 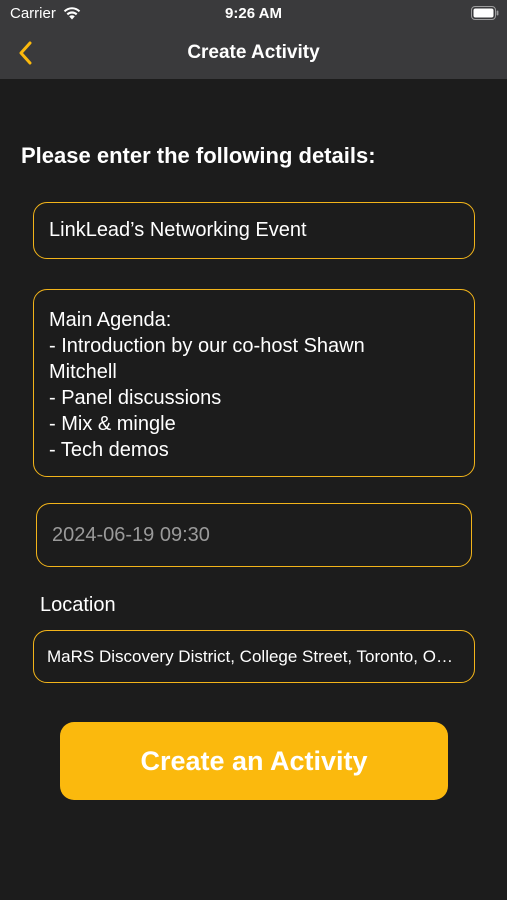 I want to click on date-time-value: 2024-06-19 09:30, so click(x=131, y=534).